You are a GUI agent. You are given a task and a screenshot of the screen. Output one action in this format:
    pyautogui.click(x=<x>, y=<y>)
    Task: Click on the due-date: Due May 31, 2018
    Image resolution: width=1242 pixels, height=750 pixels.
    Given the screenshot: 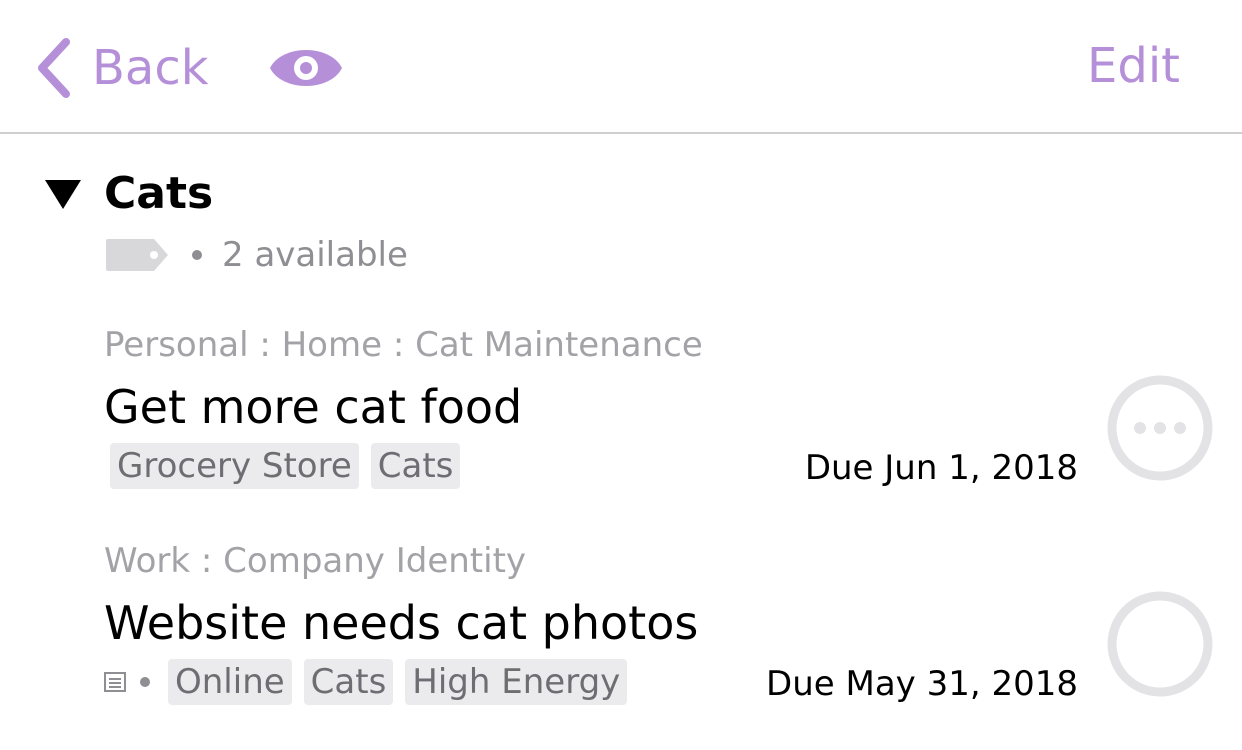 What is the action you would take?
    pyautogui.click(x=922, y=684)
    